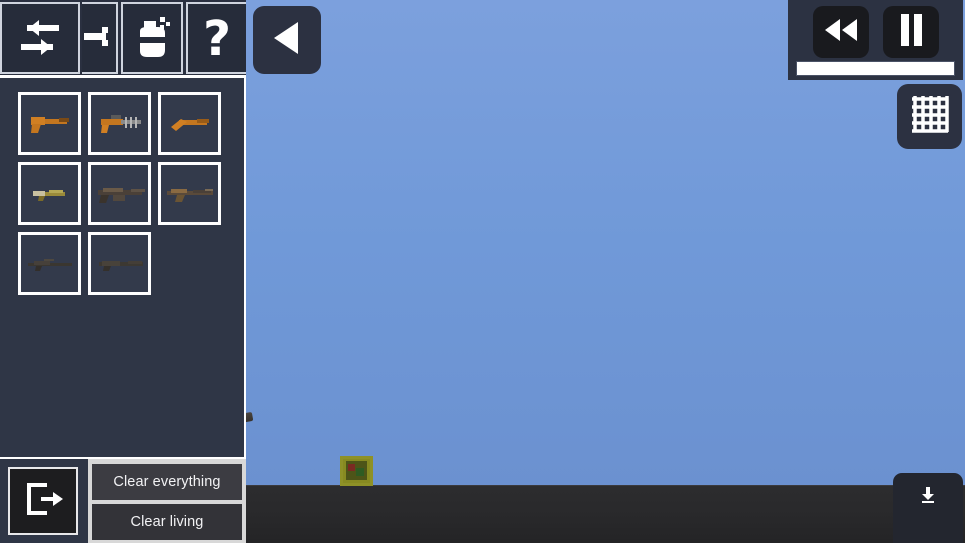 The width and height of the screenshot is (965, 543). I want to click on grid-toggle-button, so click(929, 116).